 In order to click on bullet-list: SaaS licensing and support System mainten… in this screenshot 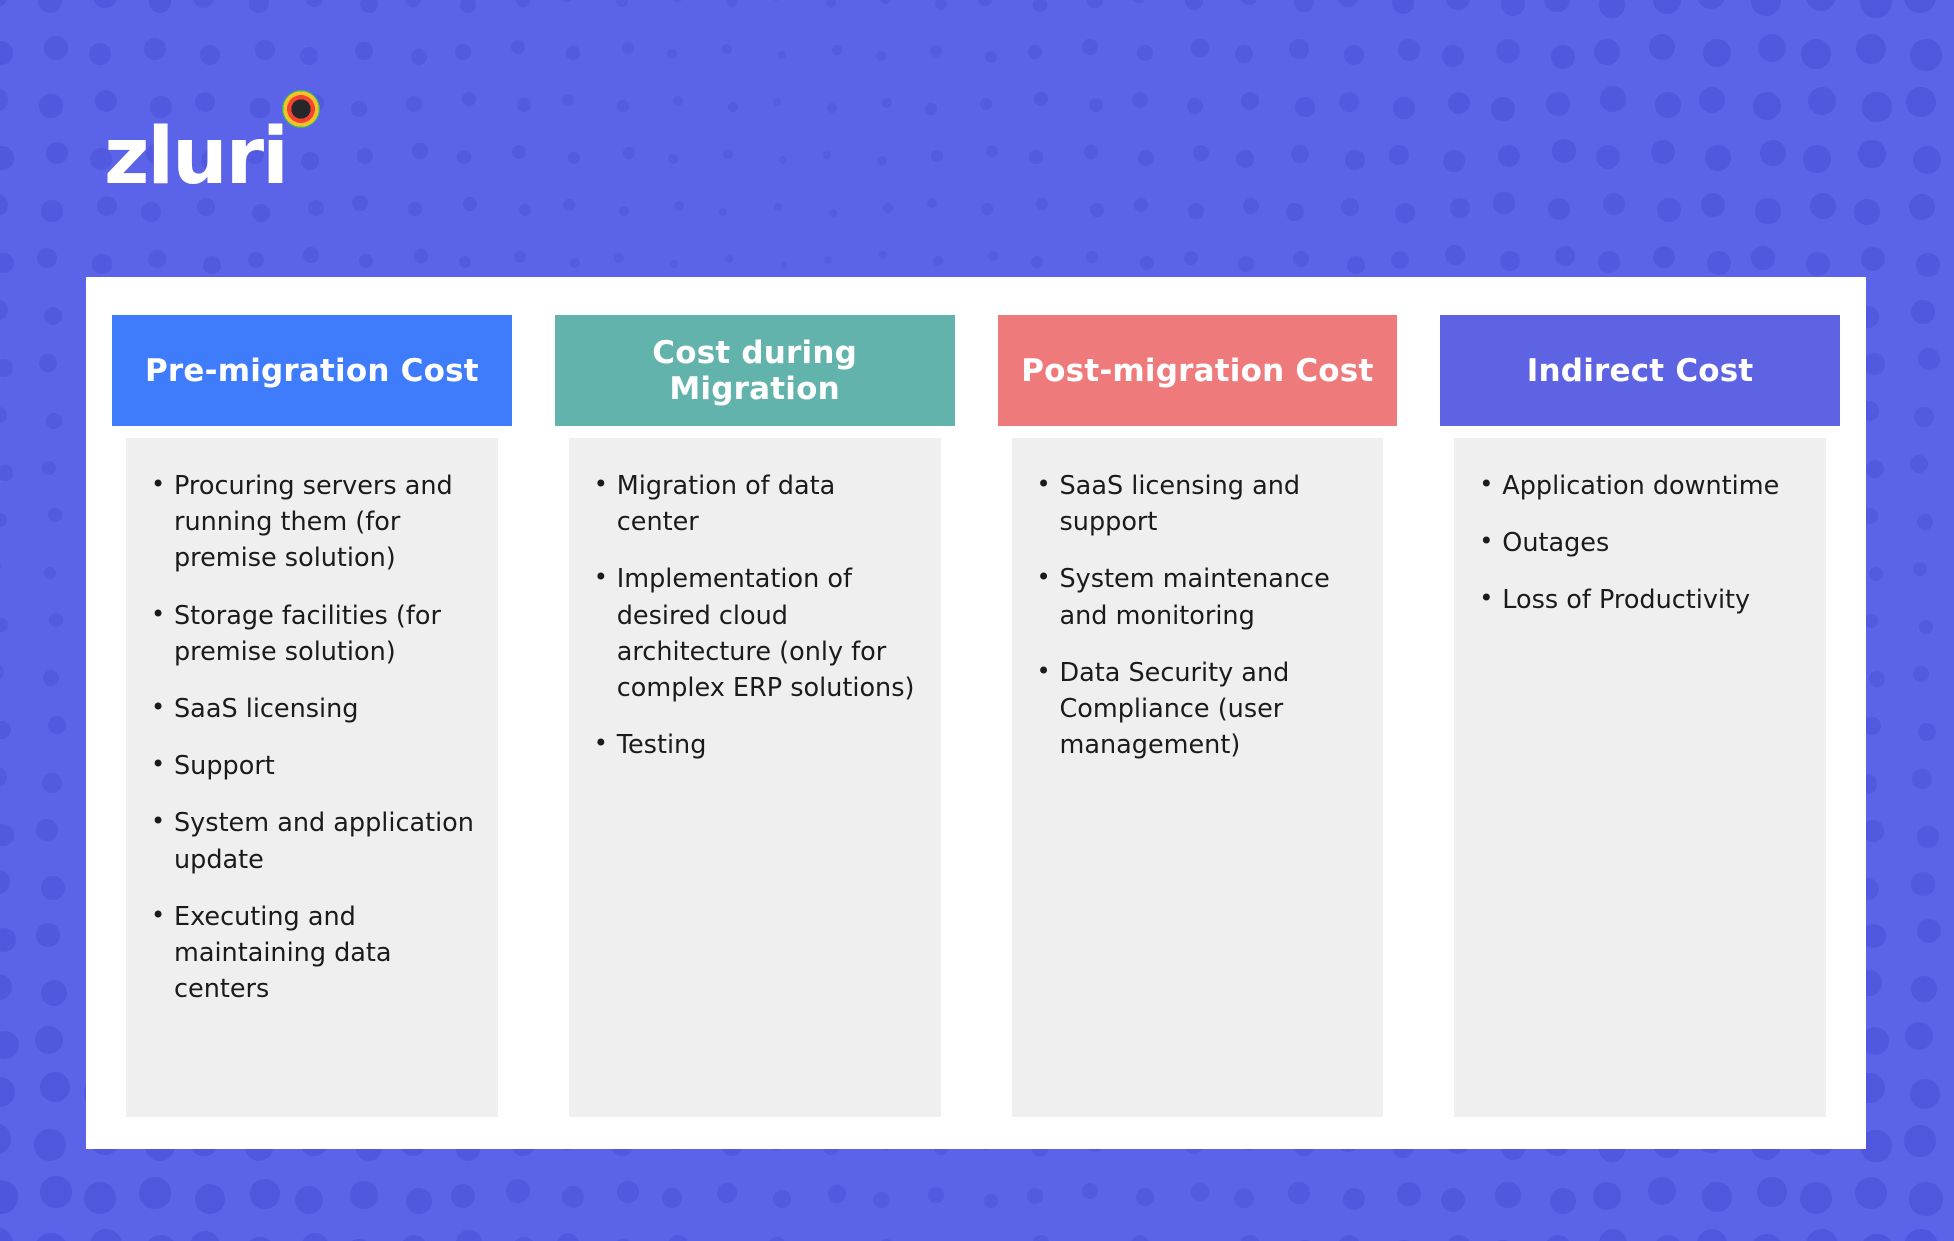, I will do `click(1198, 615)`.